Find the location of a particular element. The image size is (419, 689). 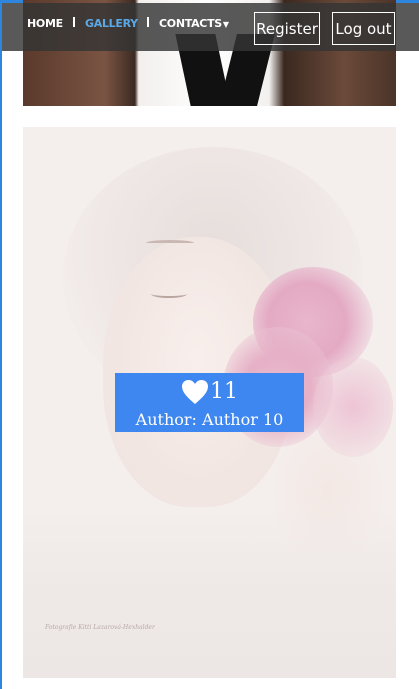

nav-contacts-dropdown: CONTACTS▼ is located at coordinates (194, 23).